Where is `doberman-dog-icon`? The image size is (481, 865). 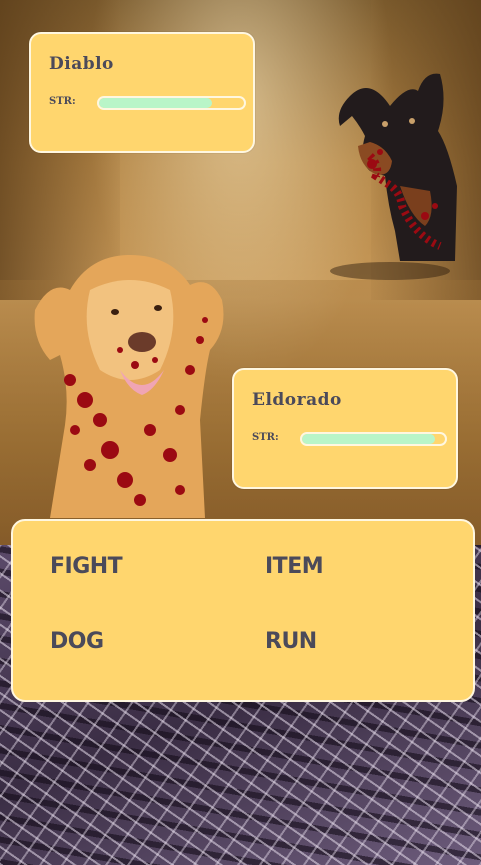
doberman-dog-icon is located at coordinates (397, 167).